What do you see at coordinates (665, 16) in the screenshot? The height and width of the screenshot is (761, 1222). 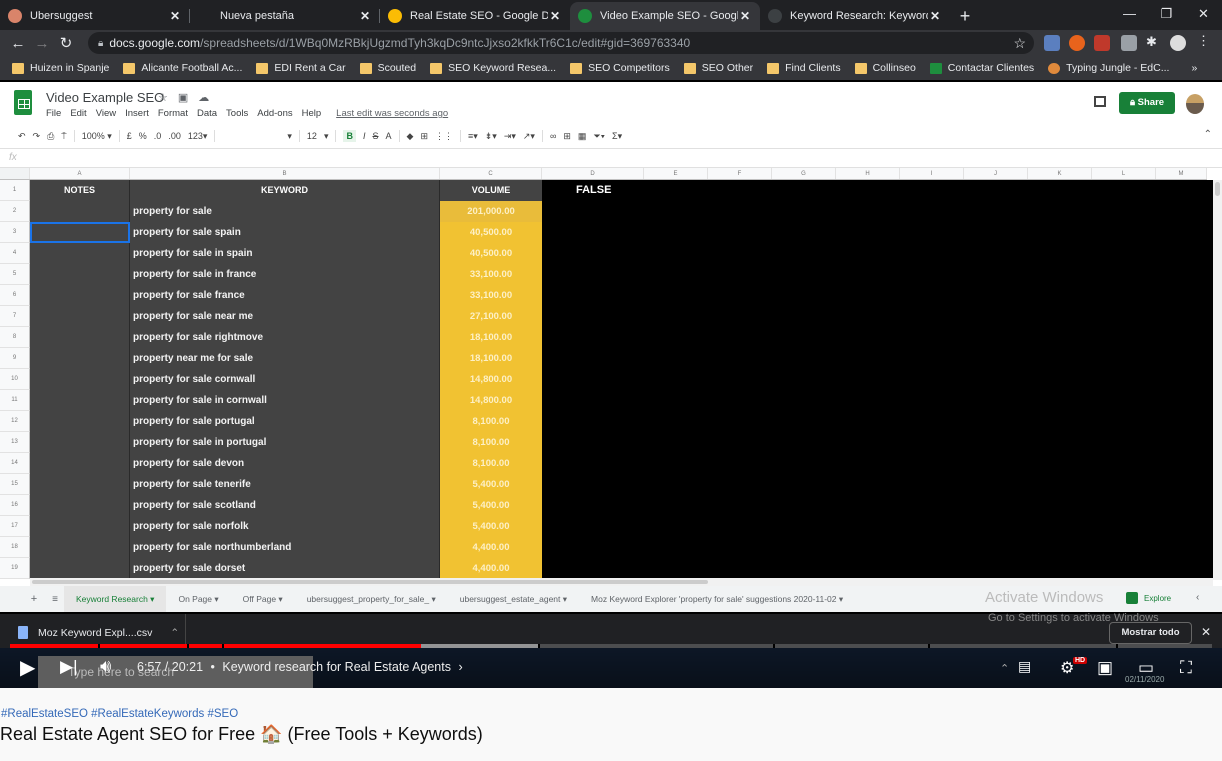 I see `browser-tab: Video Example SEO - Google Sh✕` at bounding box center [665, 16].